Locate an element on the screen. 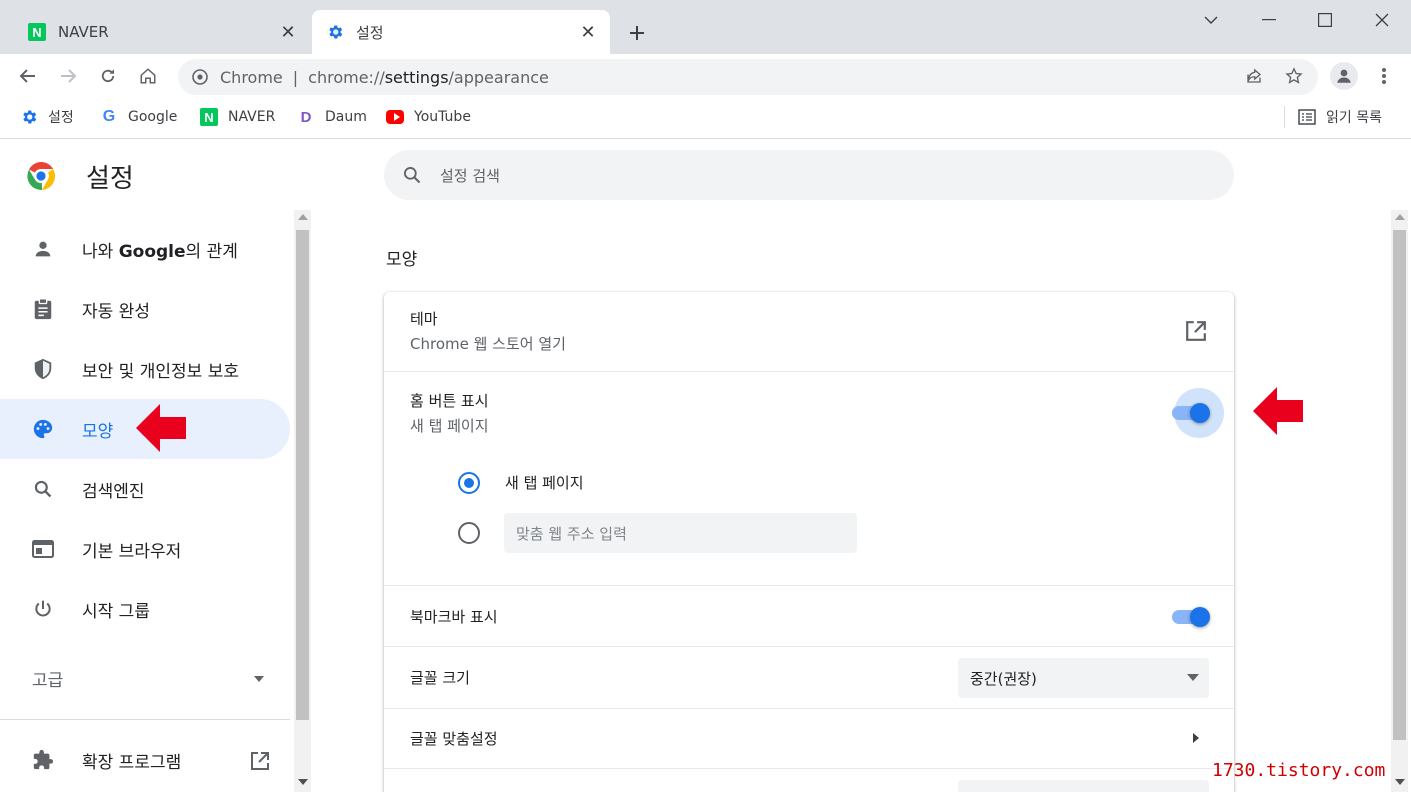 The image size is (1411, 792). section-title: 모양 is located at coordinates (402, 260).